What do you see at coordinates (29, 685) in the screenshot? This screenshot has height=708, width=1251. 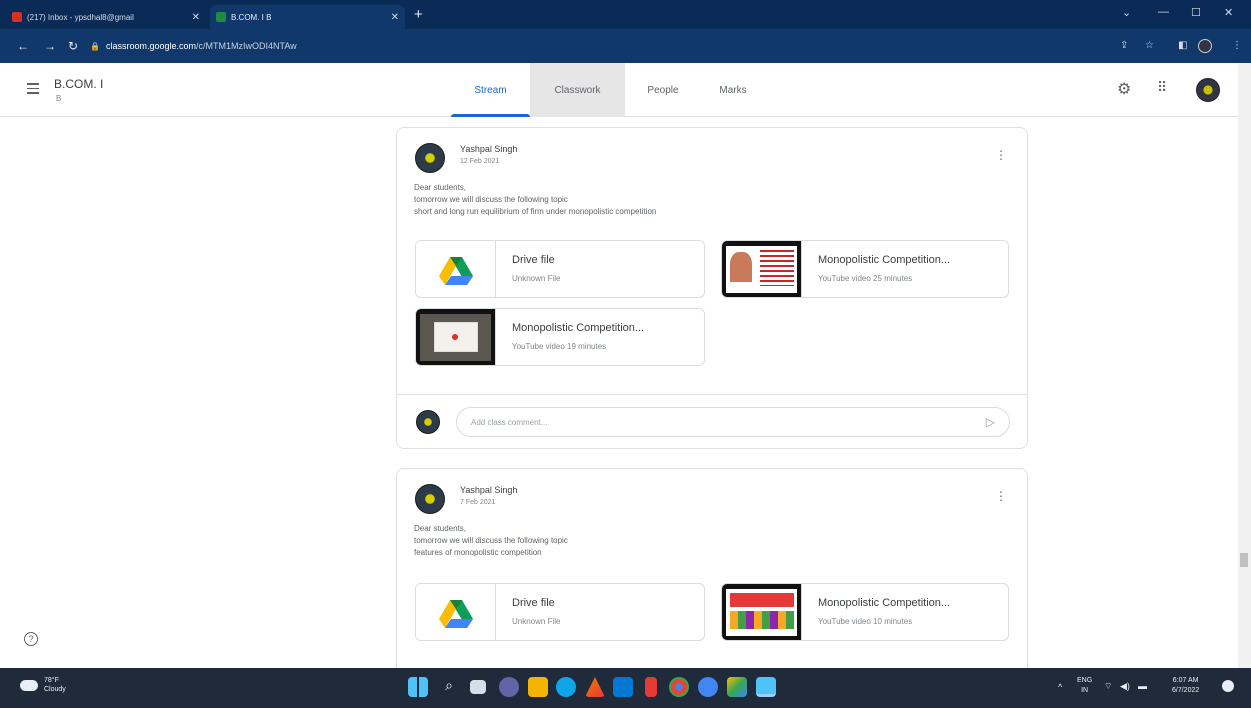 I see `cloud-icon` at bounding box center [29, 685].